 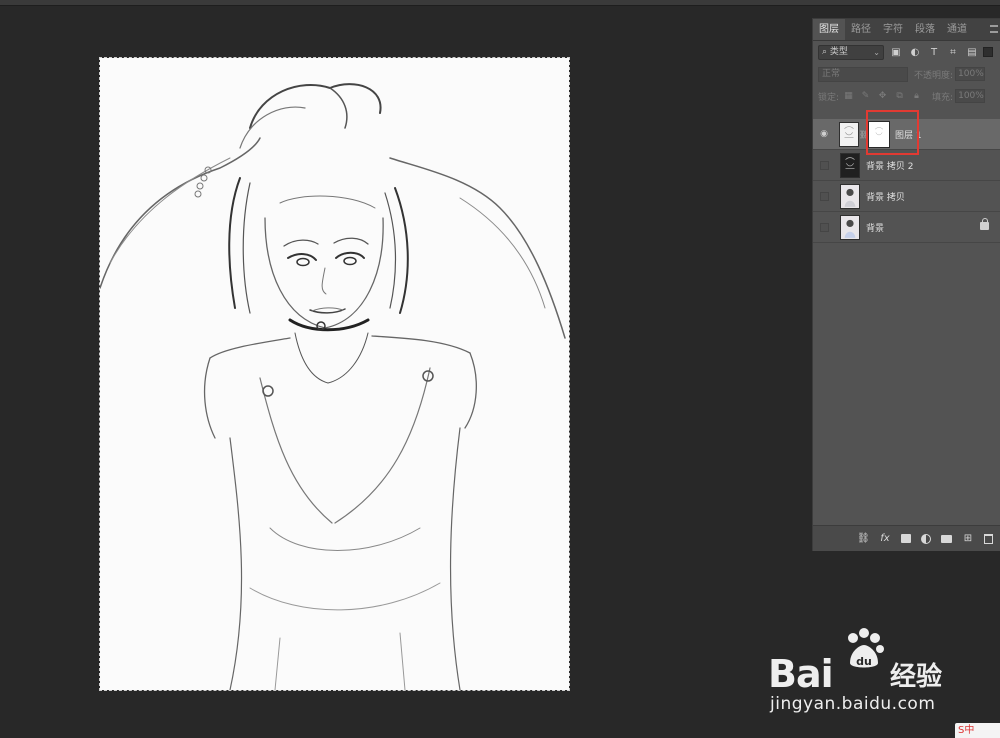 I want to click on tab-channels: 通道, so click(x=957, y=29).